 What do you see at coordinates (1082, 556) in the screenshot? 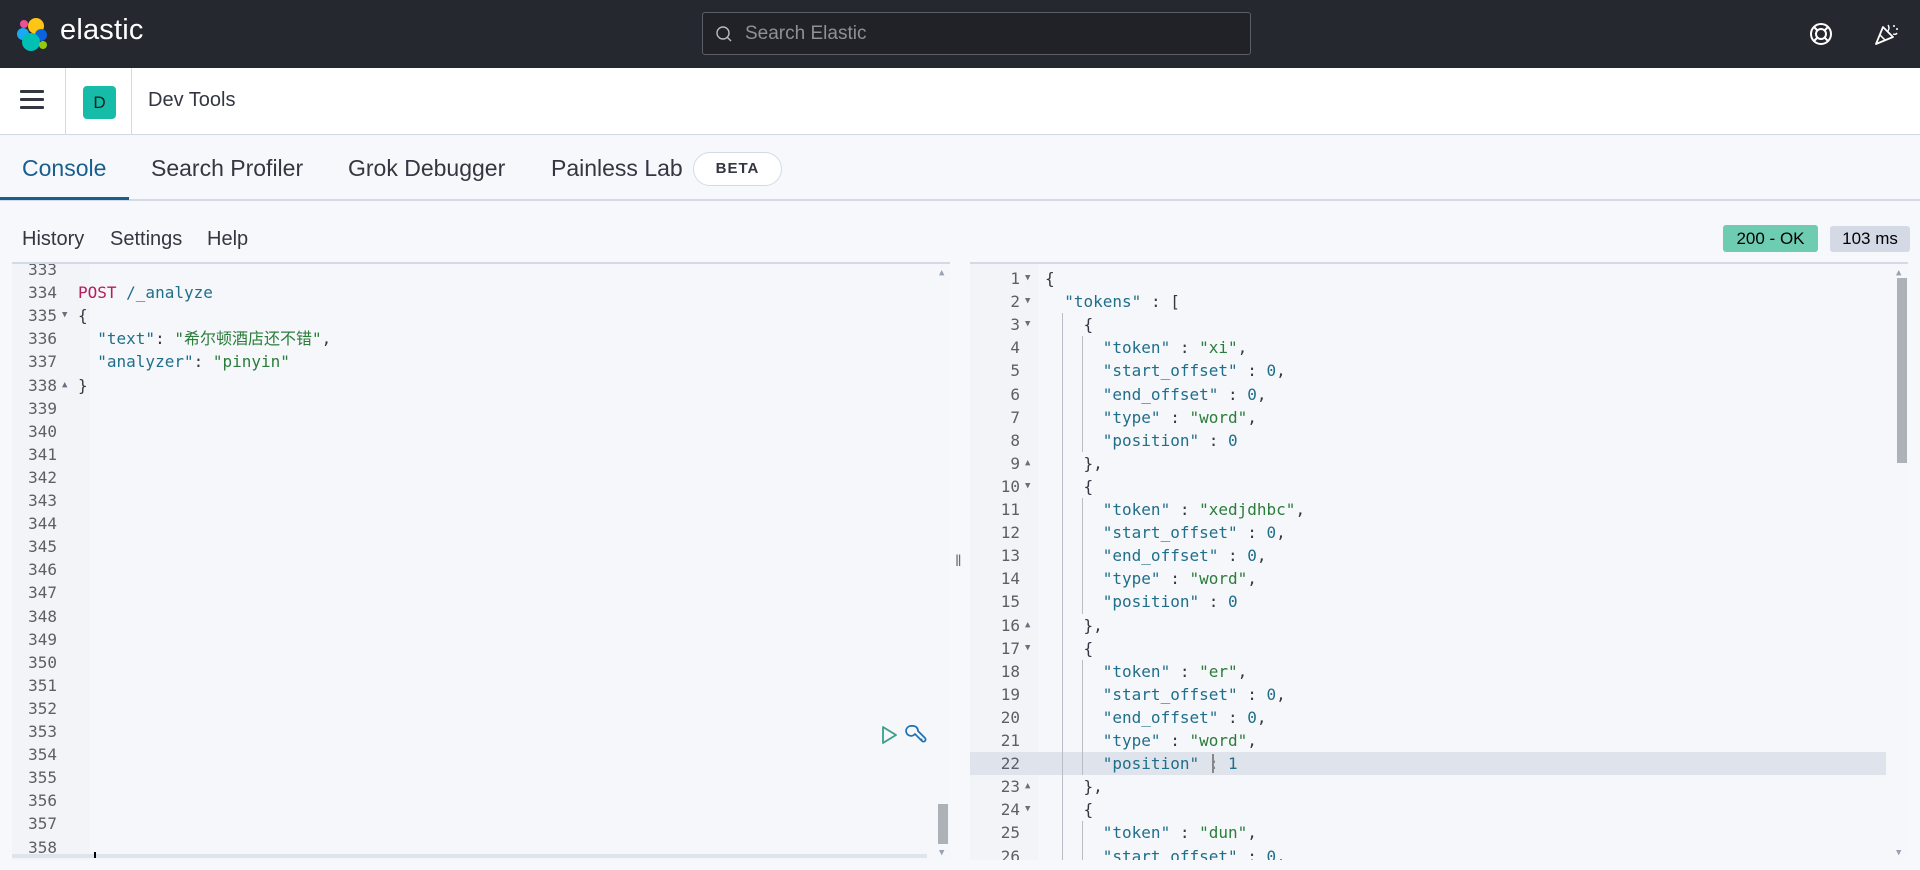
I see `indent-guide` at bounding box center [1082, 556].